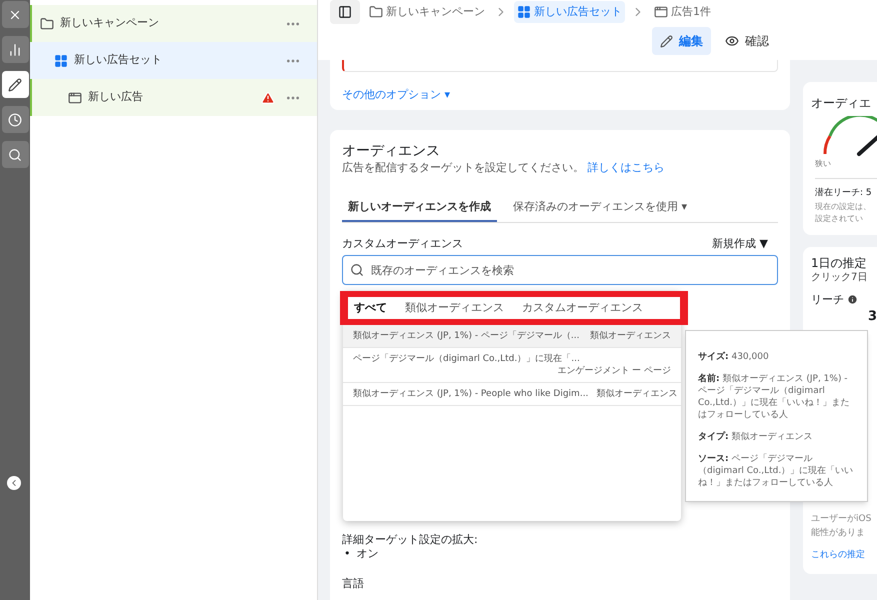 Image resolution: width=877 pixels, height=600 pixels. What do you see at coordinates (843, 206) in the screenshot?
I see `note-text: 現在の設定は、` at bounding box center [843, 206].